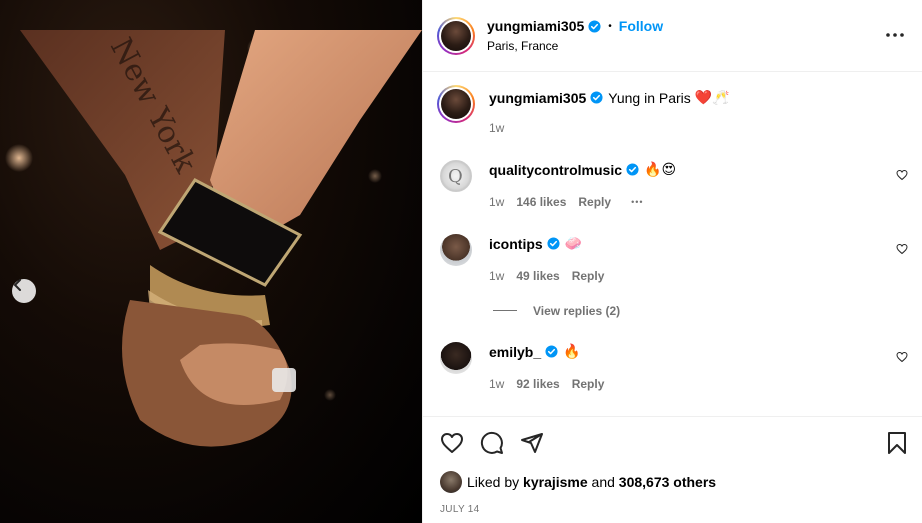 The height and width of the screenshot is (523, 922). I want to click on comment-row-2: icontips 🧼, so click(535, 243).